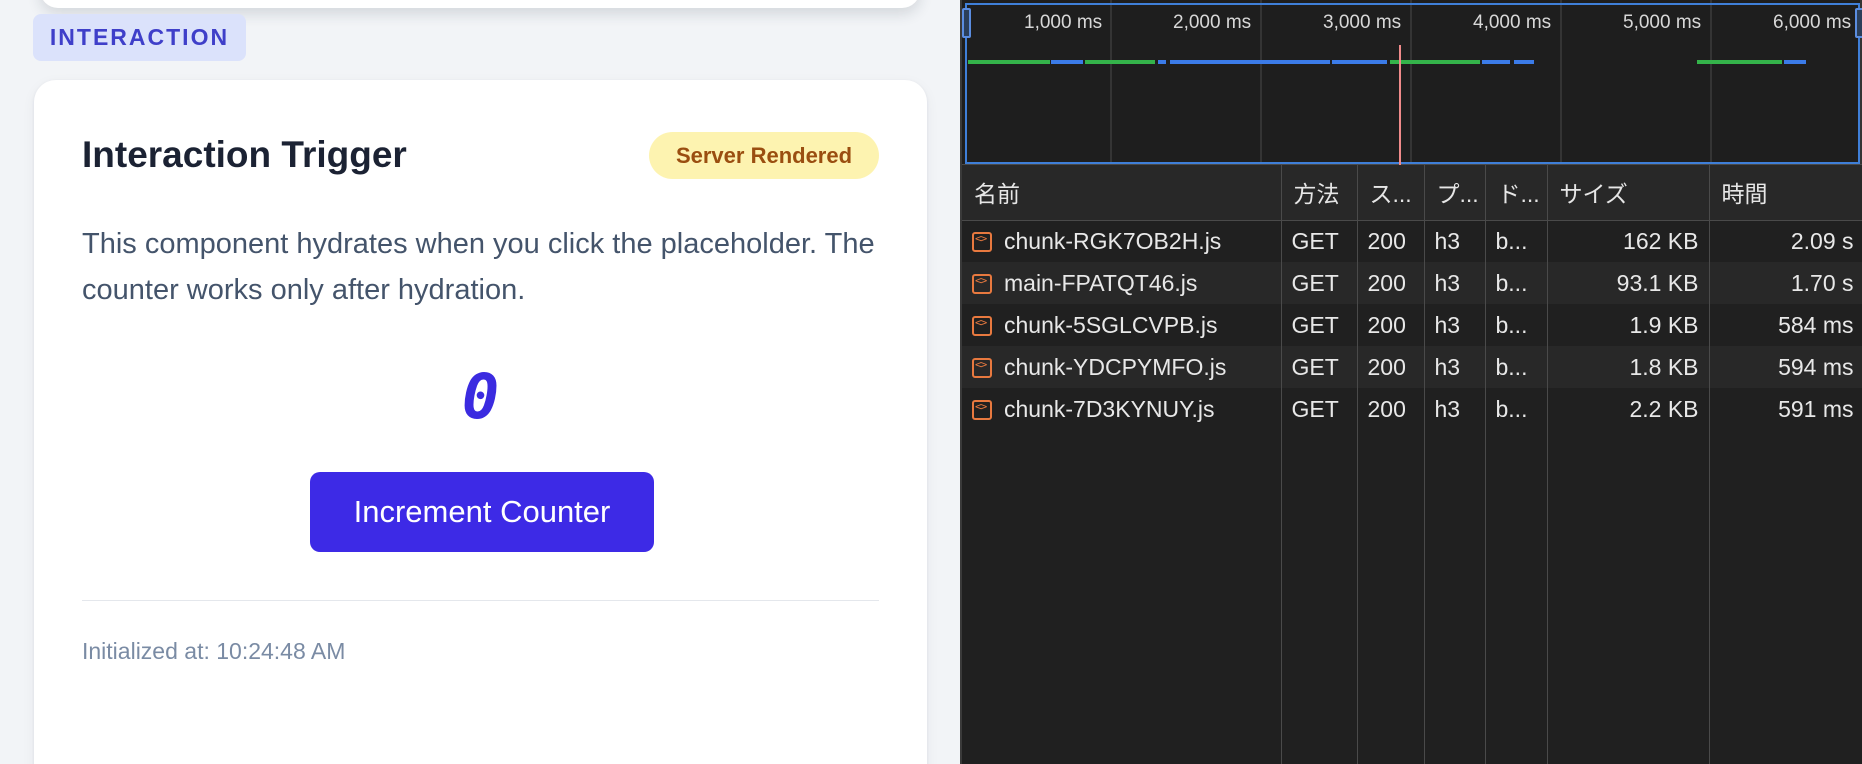 The height and width of the screenshot is (764, 1862). I want to click on initialized-timestamp: Initialized at: 10:24:48 AM, so click(214, 651).